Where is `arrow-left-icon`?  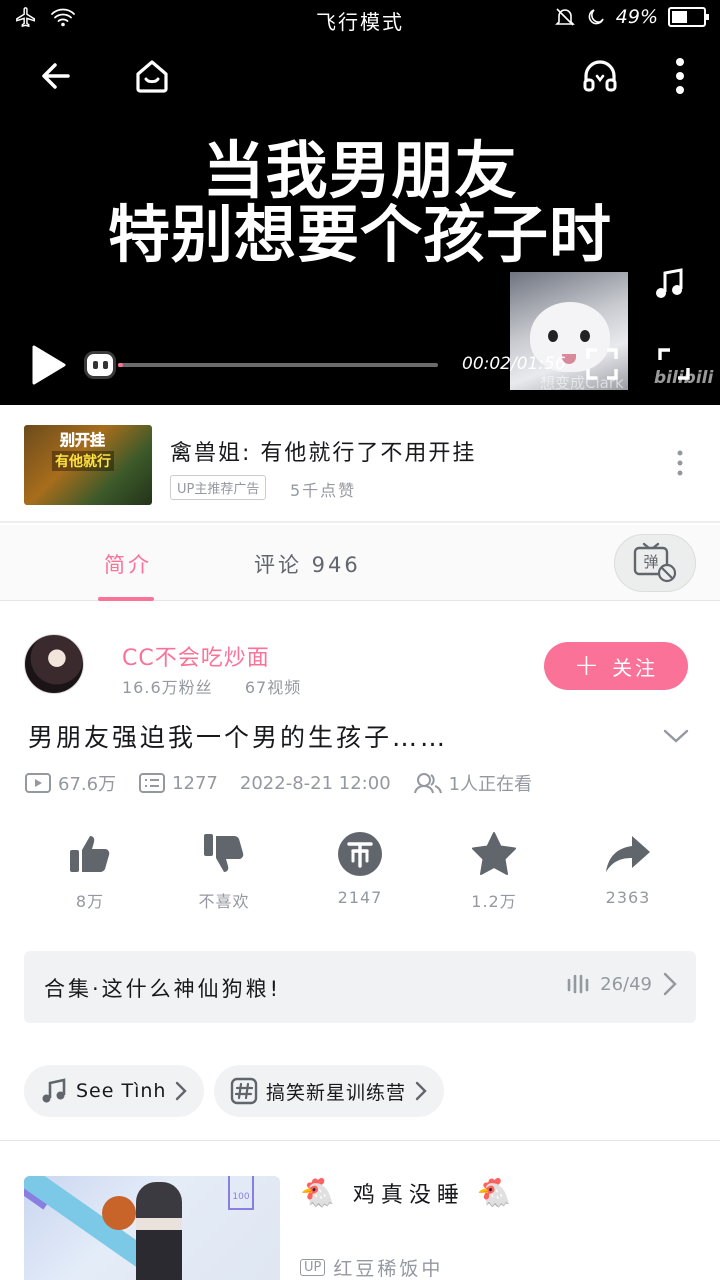
arrow-left-icon is located at coordinates (56, 76).